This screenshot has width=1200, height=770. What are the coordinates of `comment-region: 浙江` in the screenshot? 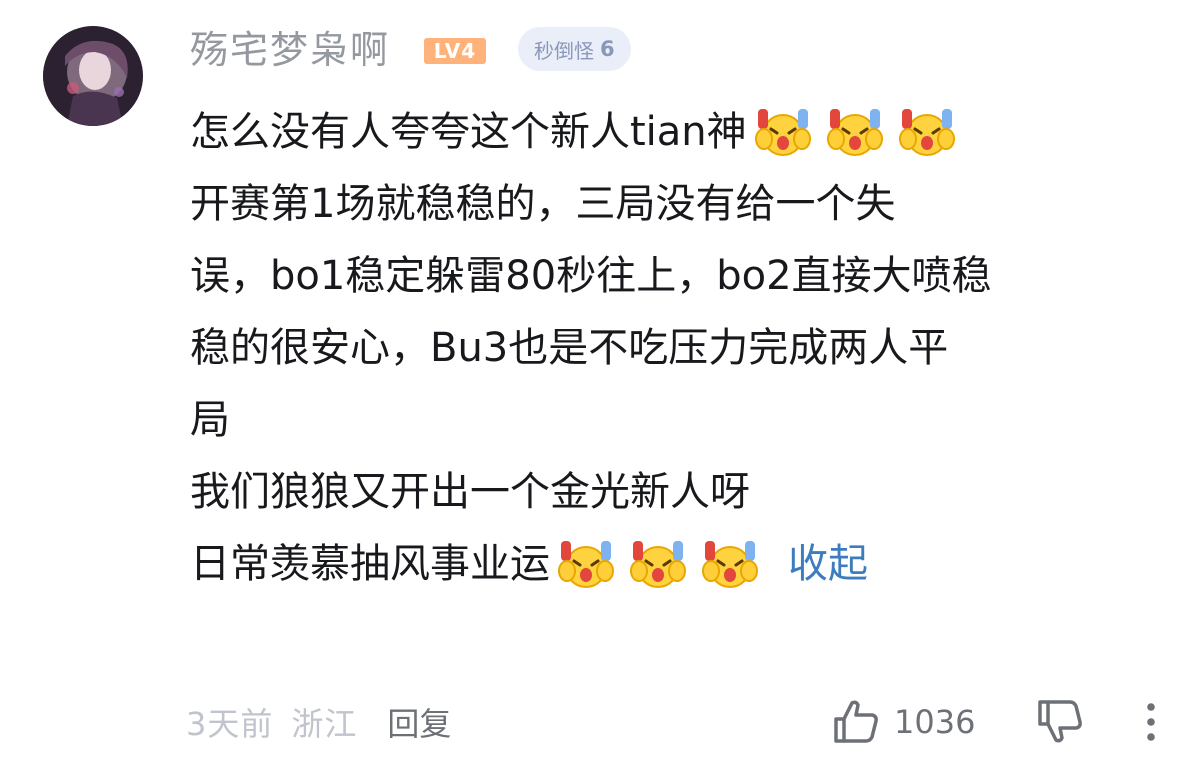 It's located at (324, 724).